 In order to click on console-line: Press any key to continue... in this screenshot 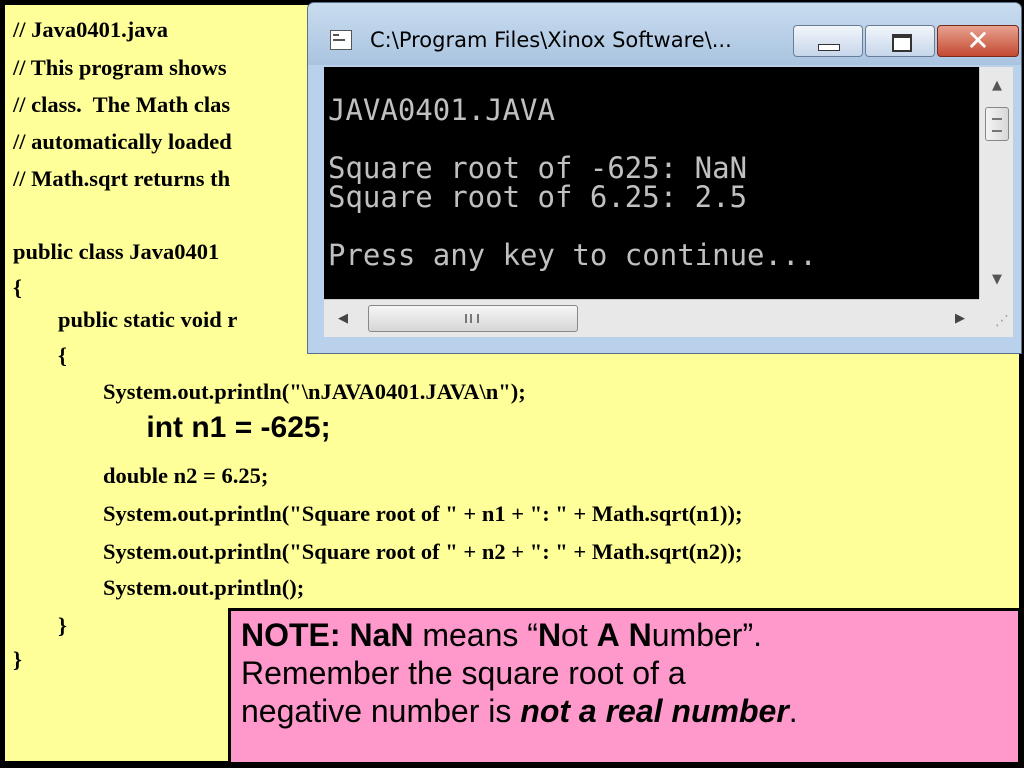, I will do `click(572, 255)`.